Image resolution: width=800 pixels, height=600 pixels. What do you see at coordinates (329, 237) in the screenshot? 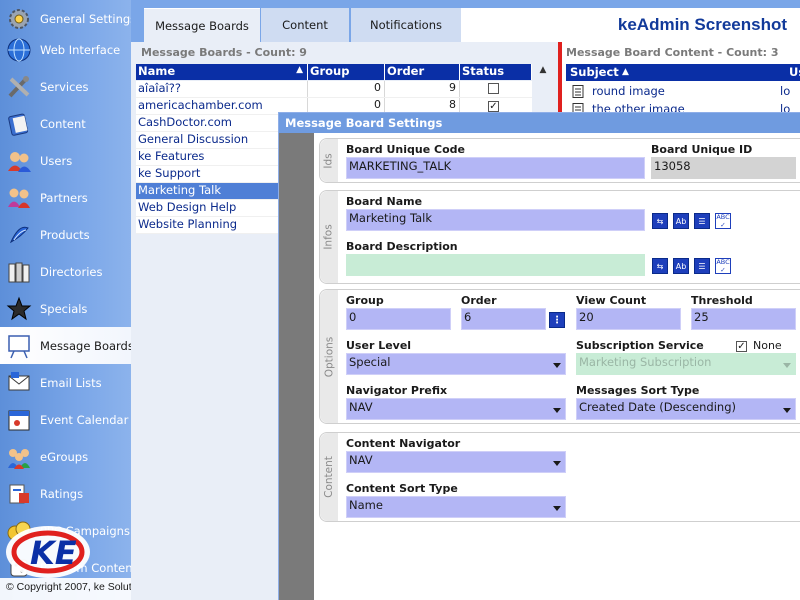
I see `group-label: Infos` at bounding box center [329, 237].